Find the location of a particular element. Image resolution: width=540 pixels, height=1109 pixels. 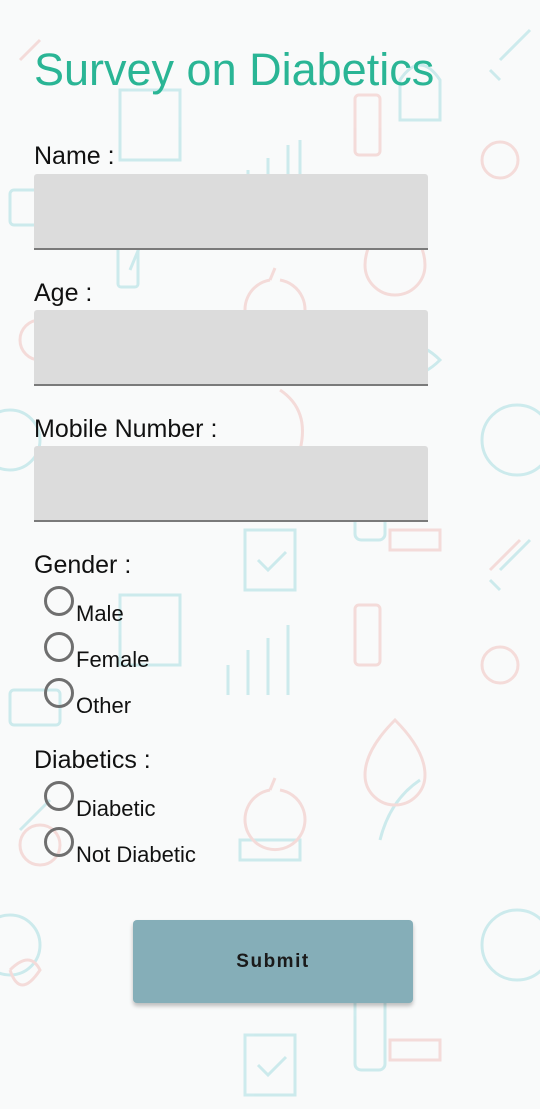

gender-option-label: Male is located at coordinates (100, 613).